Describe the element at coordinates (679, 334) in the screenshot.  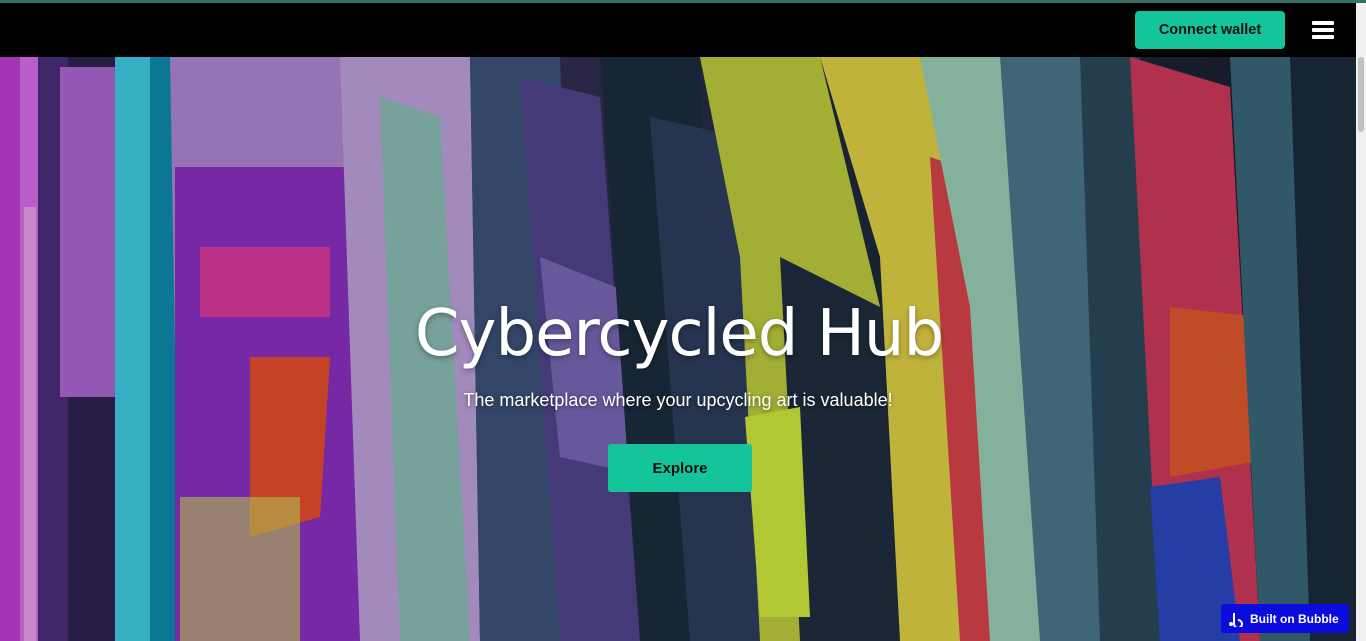
I see `hero-title: Cybercycled Hub` at that location.